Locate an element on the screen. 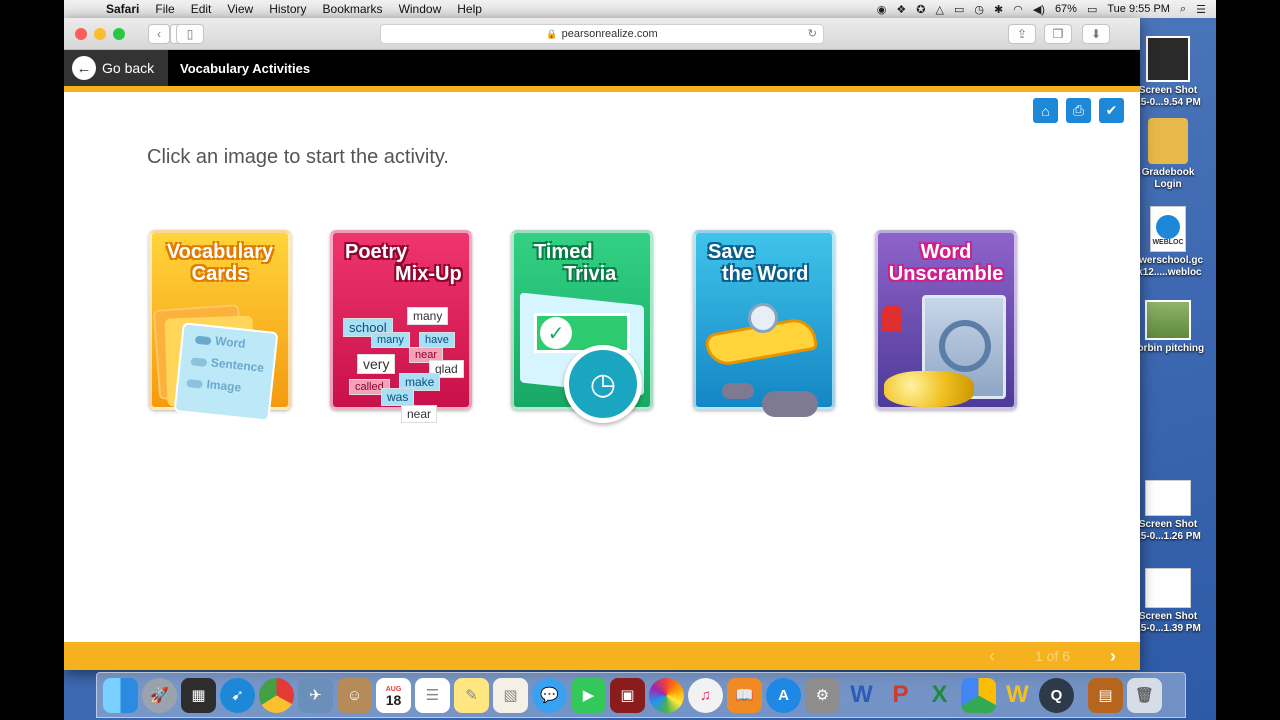 The height and width of the screenshot is (720, 1280). astronaut-icon is located at coordinates (763, 318).